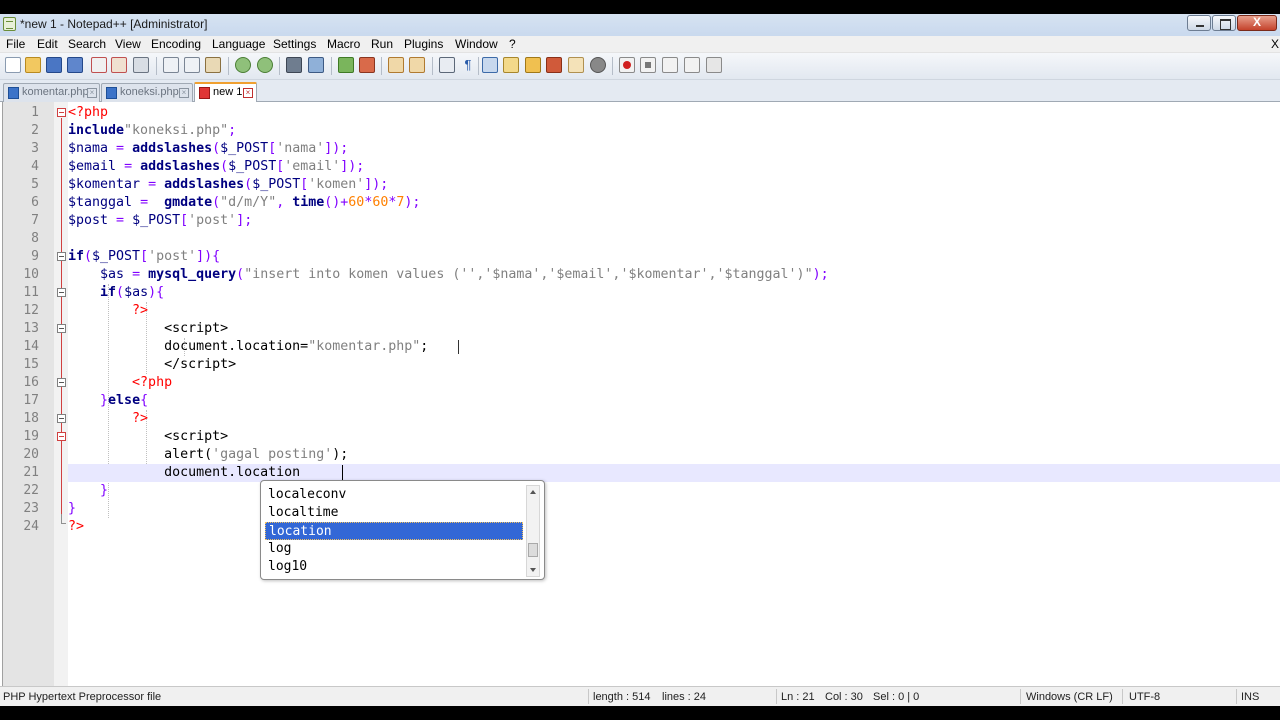  I want to click on save-macro-icon, so click(714, 65).